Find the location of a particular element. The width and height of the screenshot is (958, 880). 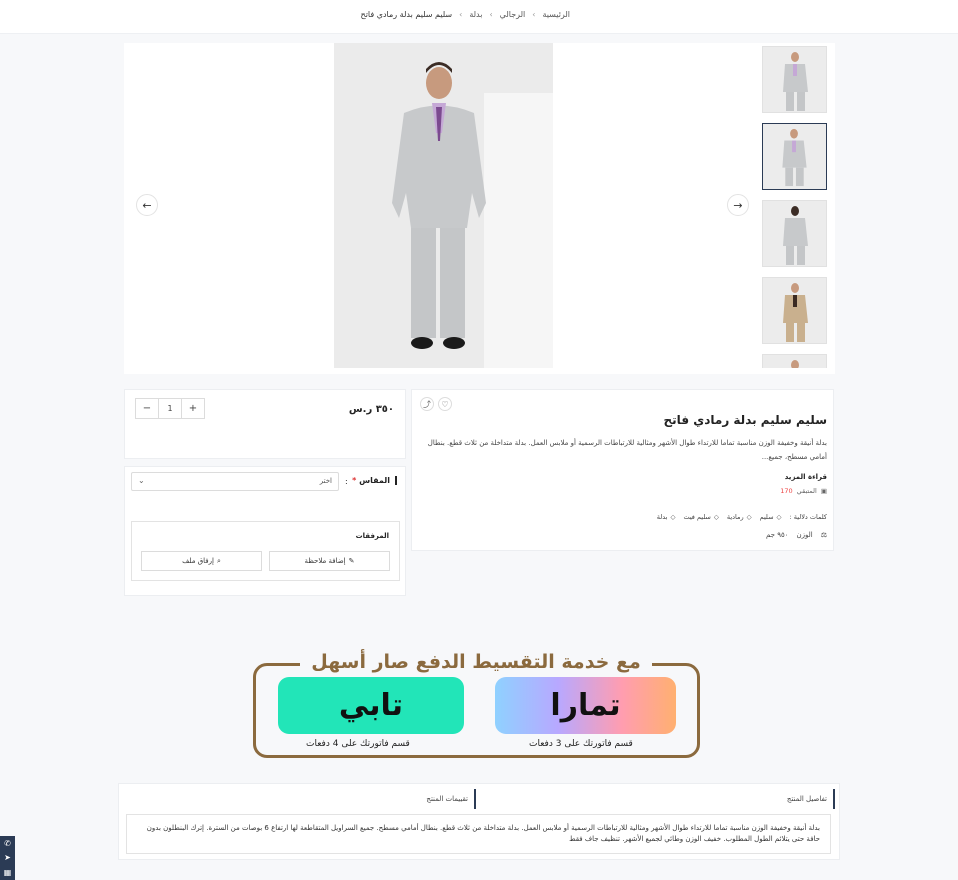

next-image-button: → is located at coordinates (738, 205).